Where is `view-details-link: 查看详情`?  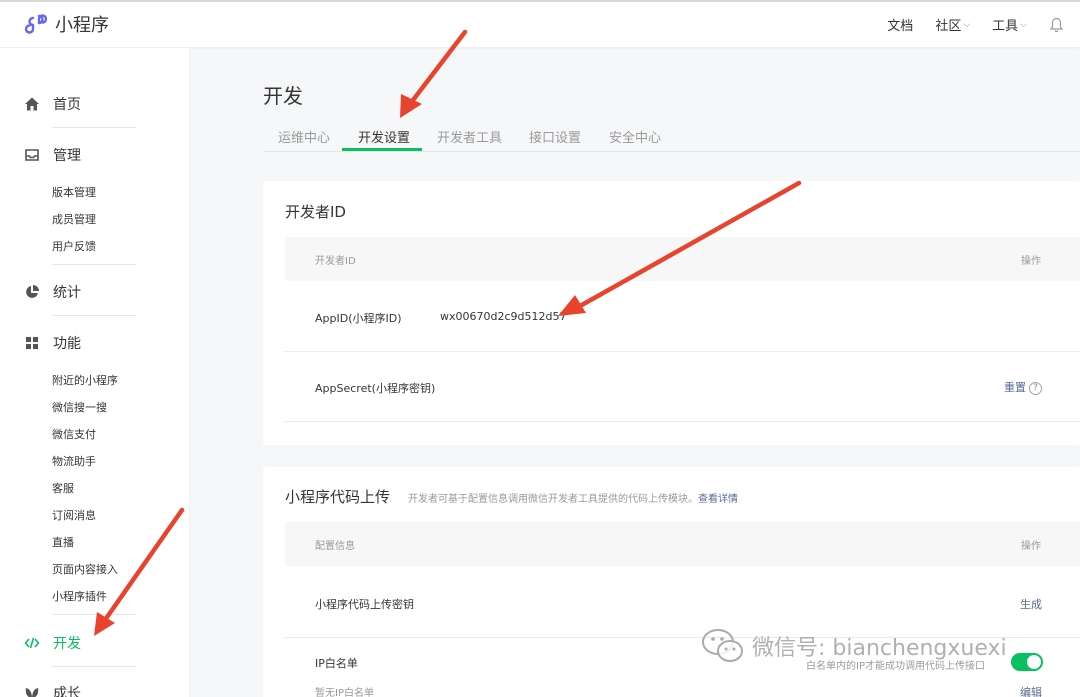
view-details-link: 查看详情 is located at coordinates (718, 499).